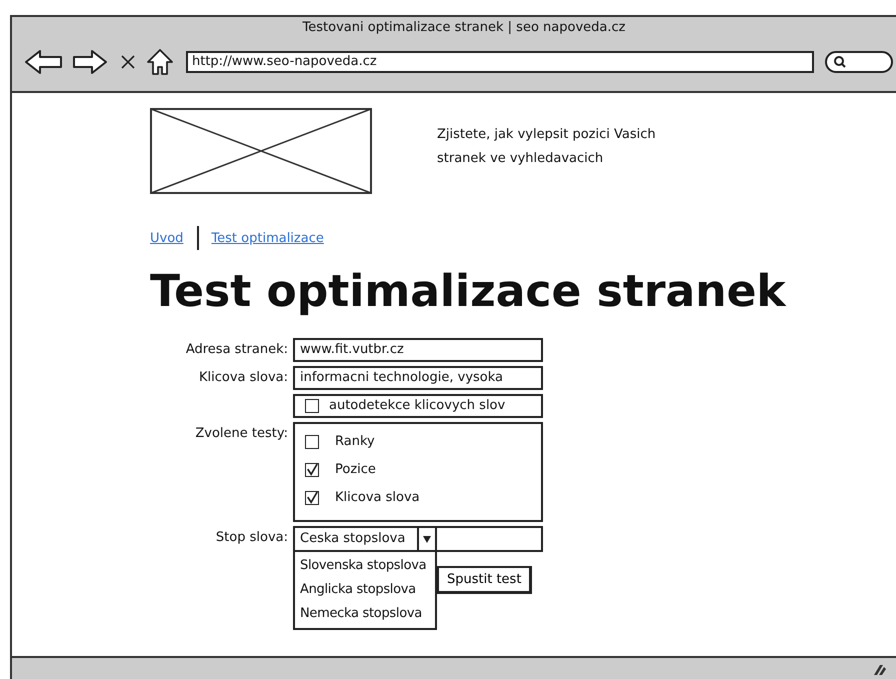  What do you see at coordinates (547, 147) in the screenshot?
I see `tagline: Zjistete, jak vylepsit pozici Vasich stranek ve vyhledavacich` at bounding box center [547, 147].